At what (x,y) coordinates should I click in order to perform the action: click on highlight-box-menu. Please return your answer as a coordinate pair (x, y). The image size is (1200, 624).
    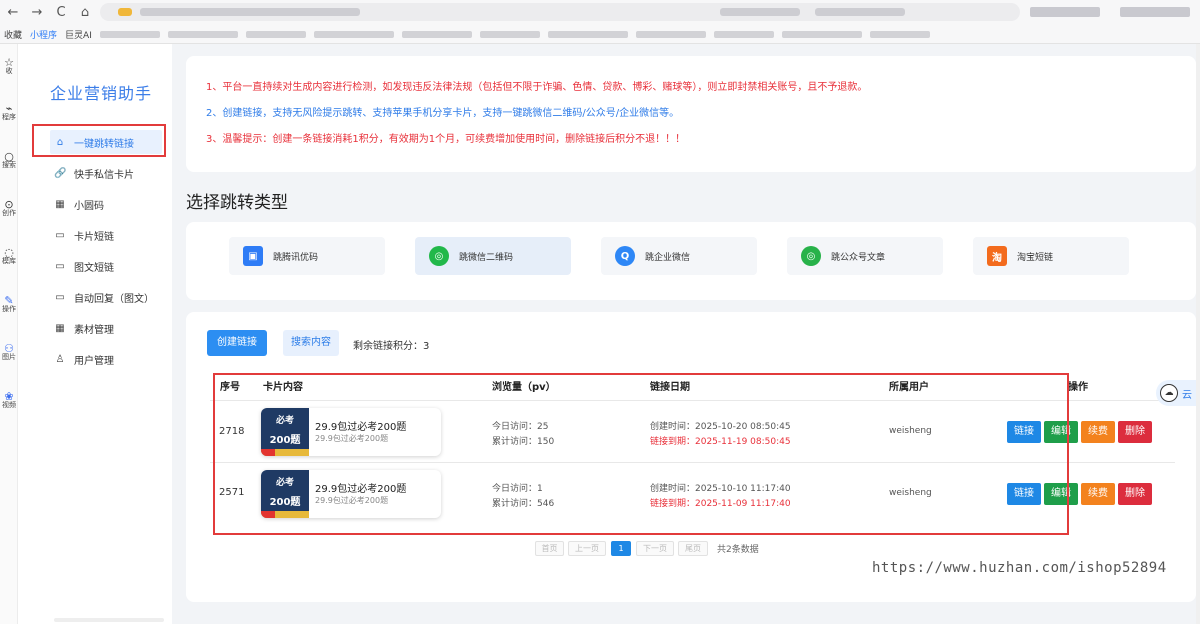
    Looking at the image, I should click on (99, 140).